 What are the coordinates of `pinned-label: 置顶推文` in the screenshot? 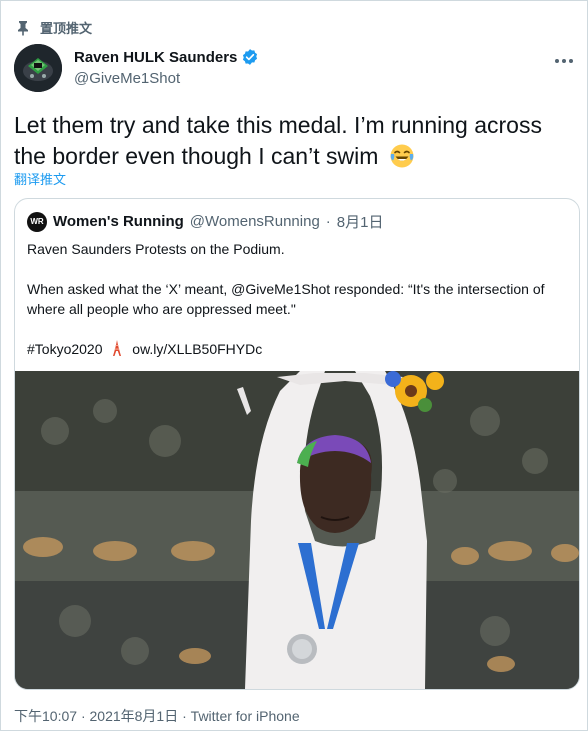 It's located at (66, 28).